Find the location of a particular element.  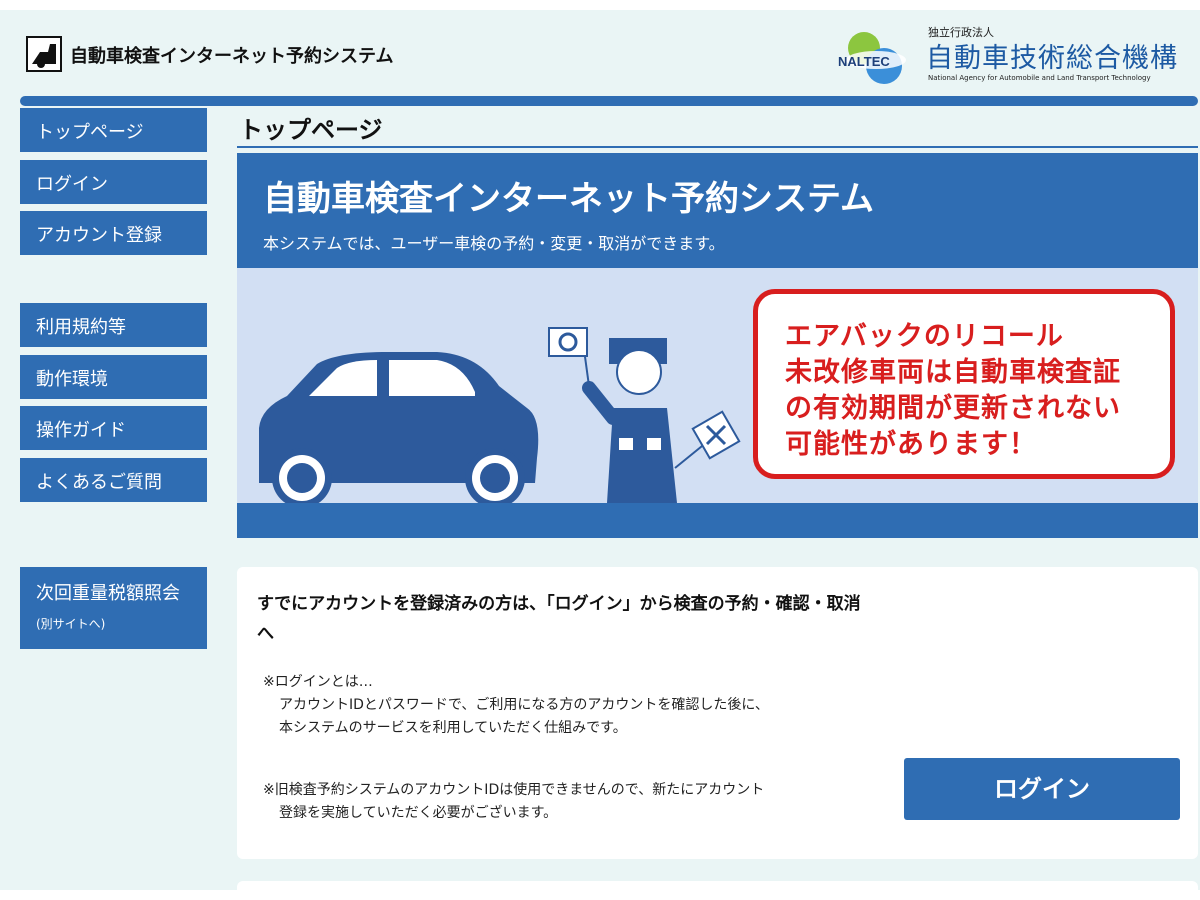

inspector-icon is located at coordinates (629, 420).